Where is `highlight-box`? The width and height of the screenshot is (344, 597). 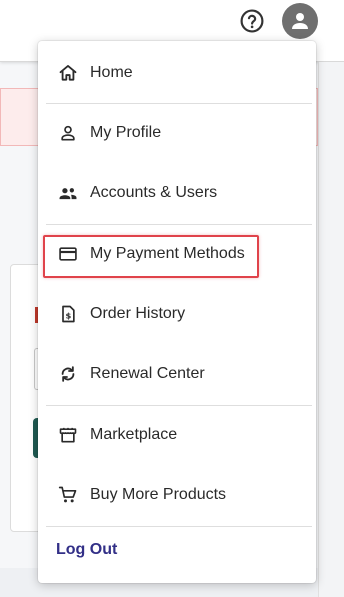
highlight-box is located at coordinates (151, 256).